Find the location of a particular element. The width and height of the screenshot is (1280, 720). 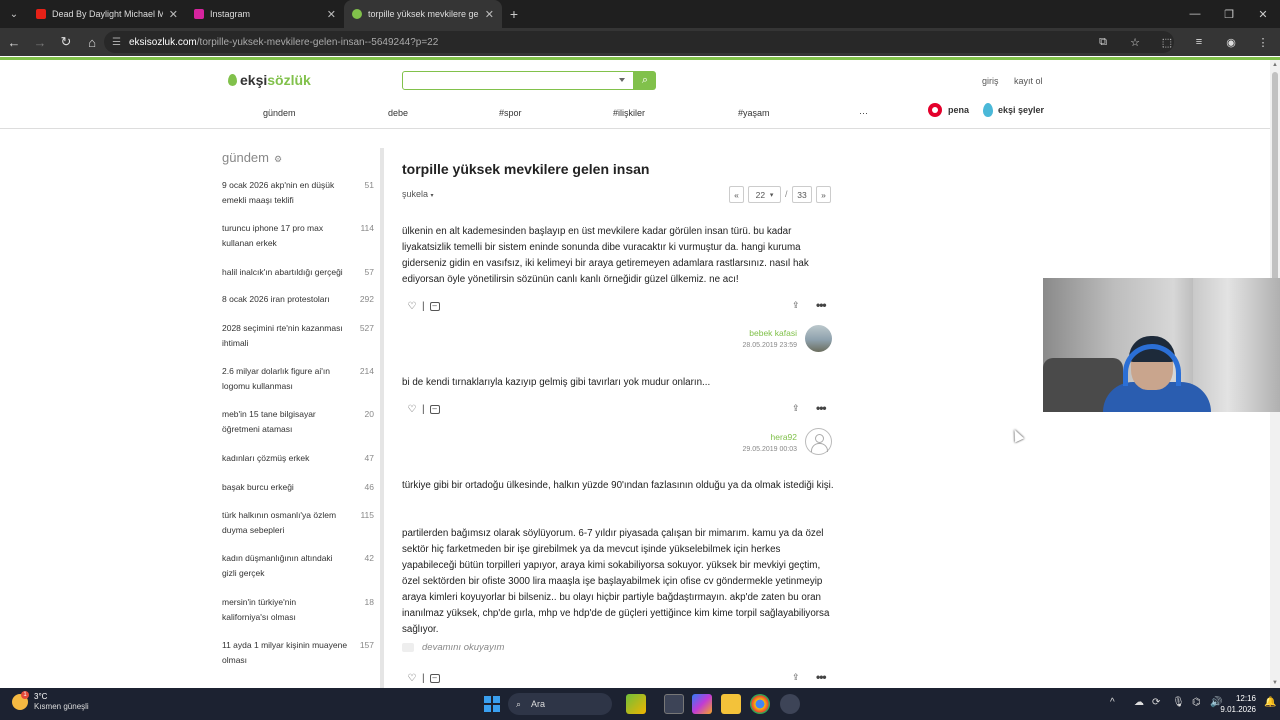

taskbar-search: ⌕ Ara is located at coordinates (560, 704).